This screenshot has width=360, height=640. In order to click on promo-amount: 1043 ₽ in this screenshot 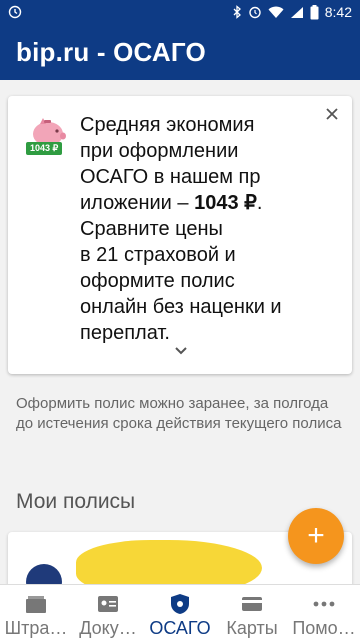, I will do `click(225, 203)`.